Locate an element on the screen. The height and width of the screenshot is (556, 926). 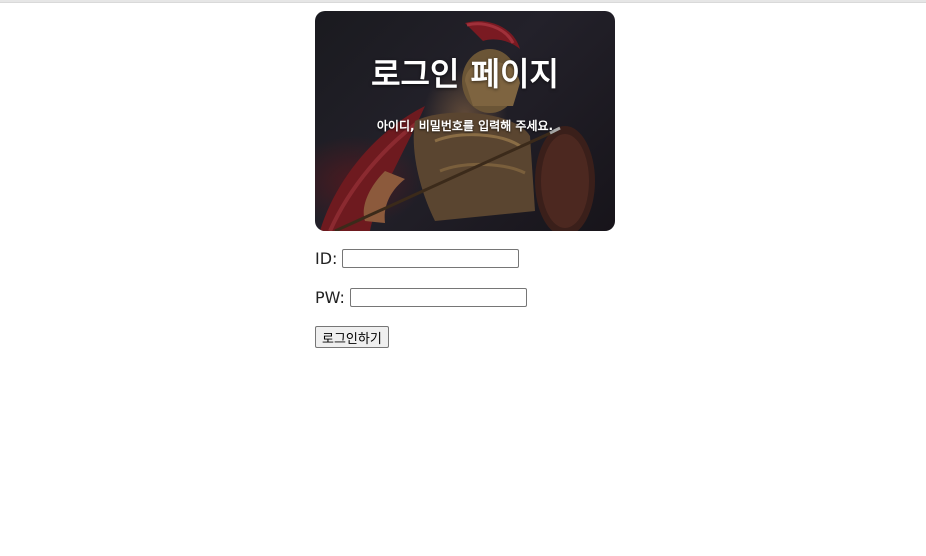
hero-banner: 로그인 페이지 아이디, 비밀번호를 입력해 주세요. is located at coordinates (465, 121).